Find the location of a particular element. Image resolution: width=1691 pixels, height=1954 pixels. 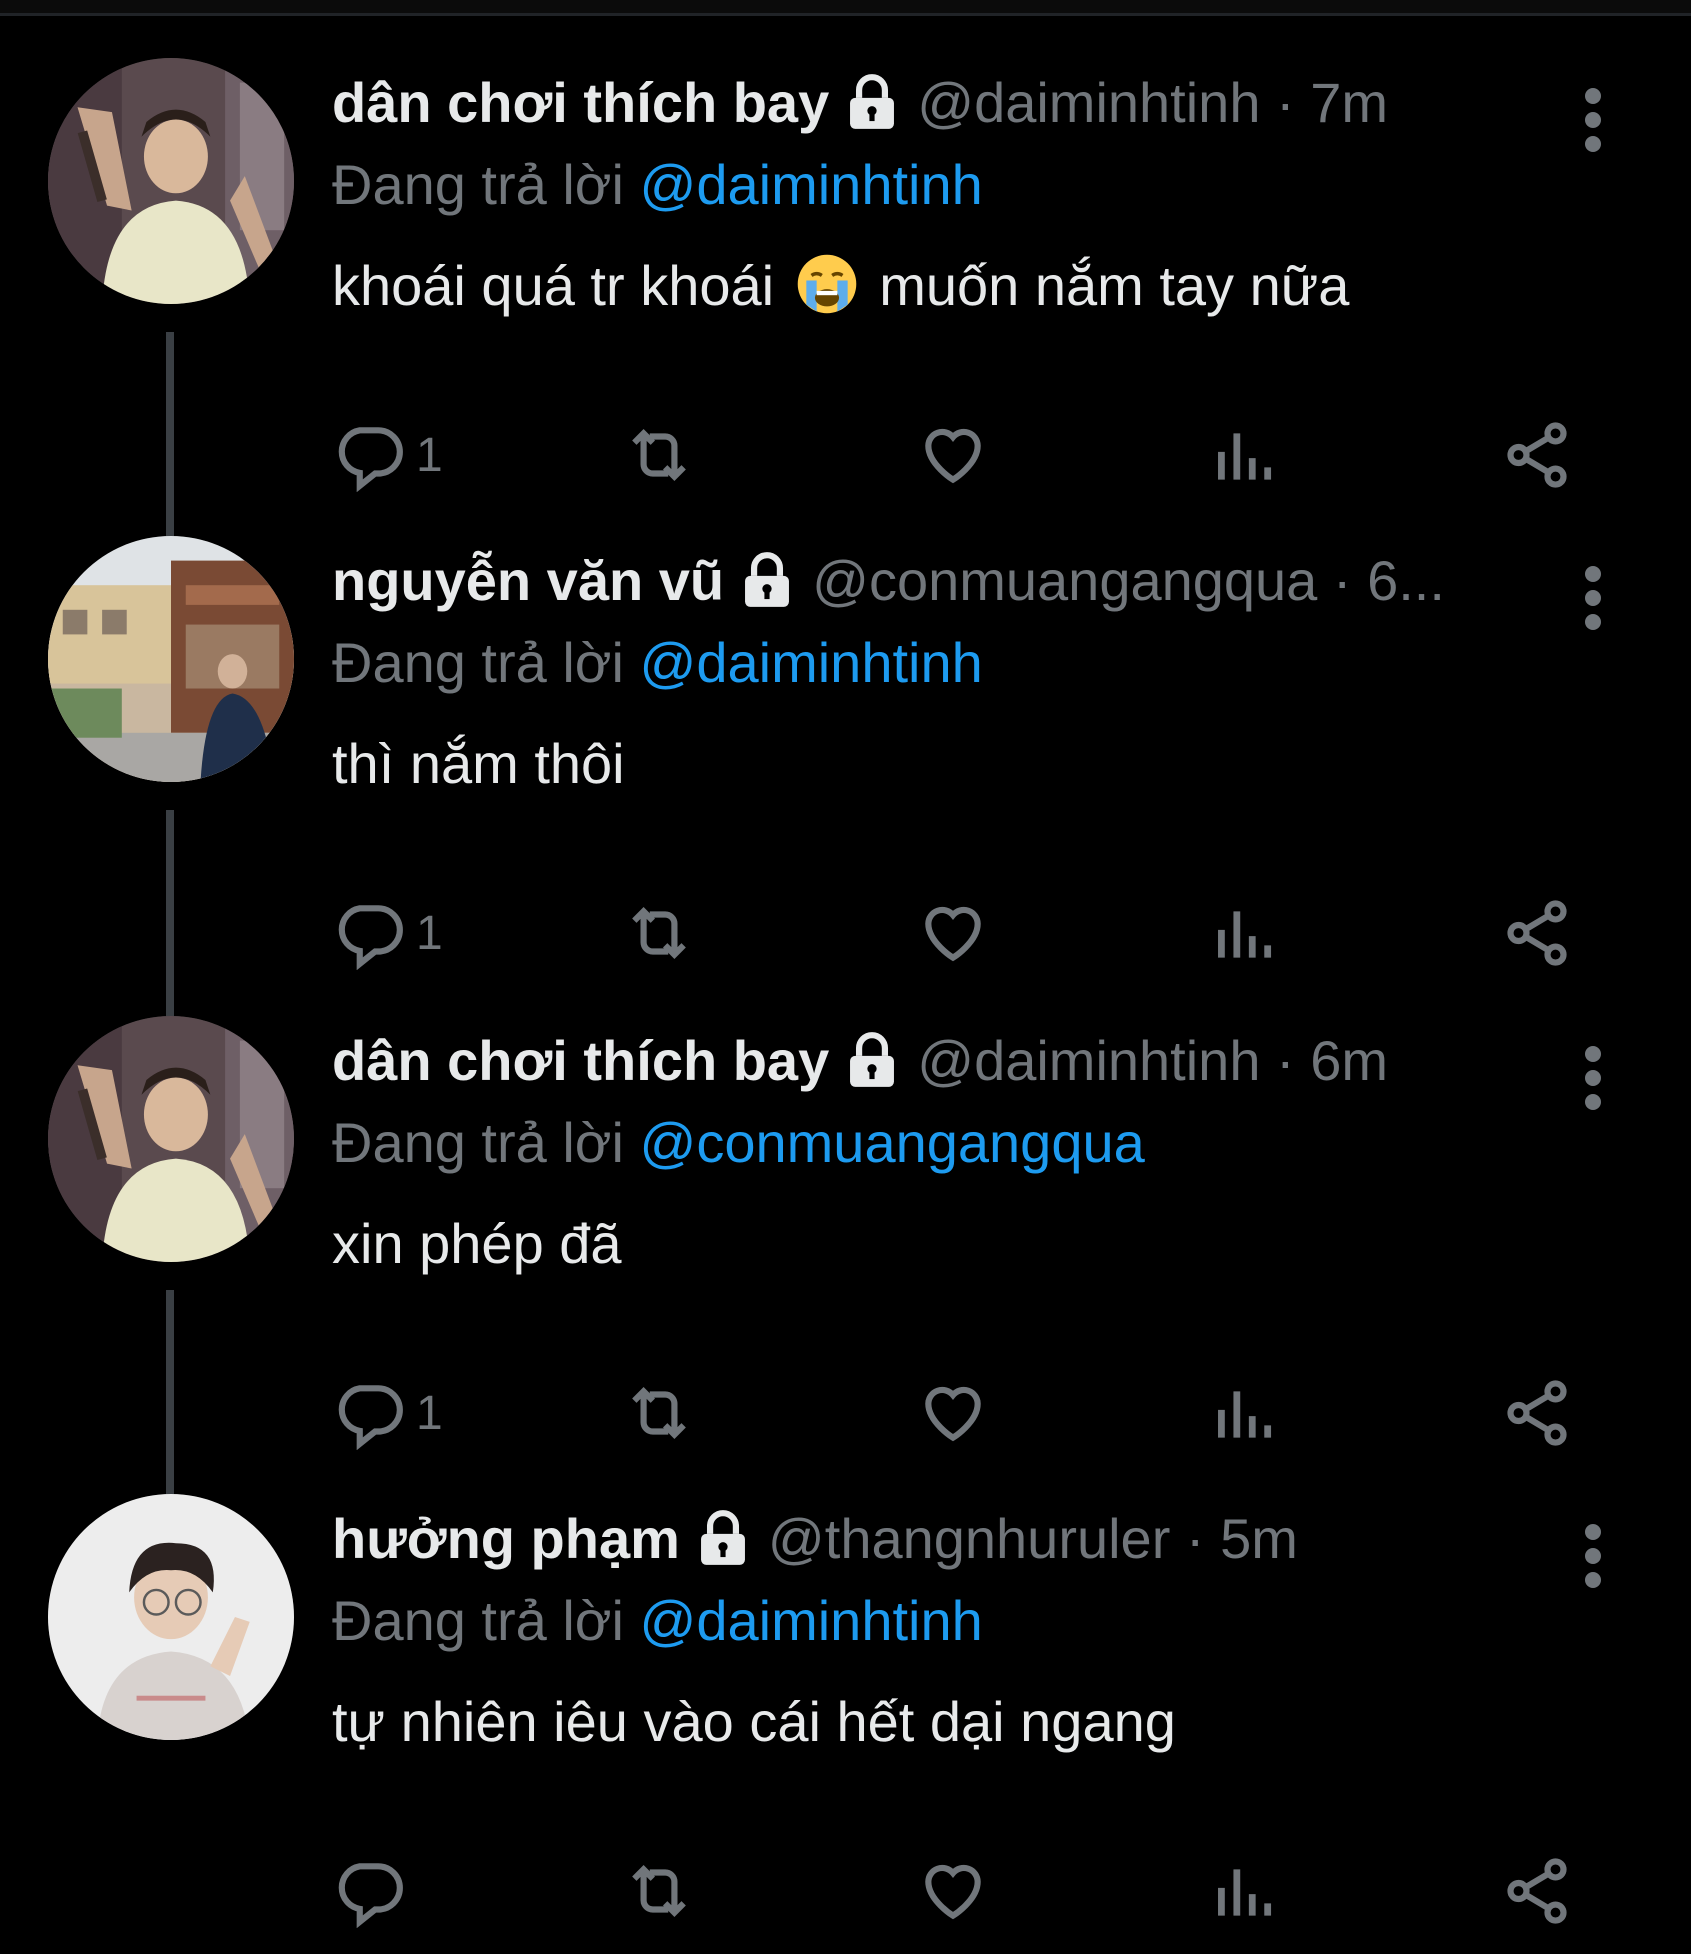

tweet-header: hưởng phạm @thangnhuruler · 5m is located at coordinates (957, 1539).